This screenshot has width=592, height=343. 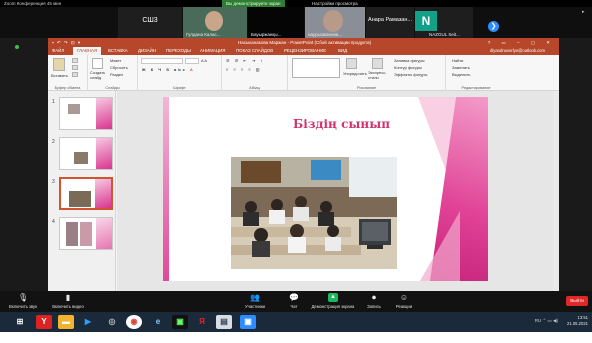 I want to click on participant-video, so click(x=214, y=21).